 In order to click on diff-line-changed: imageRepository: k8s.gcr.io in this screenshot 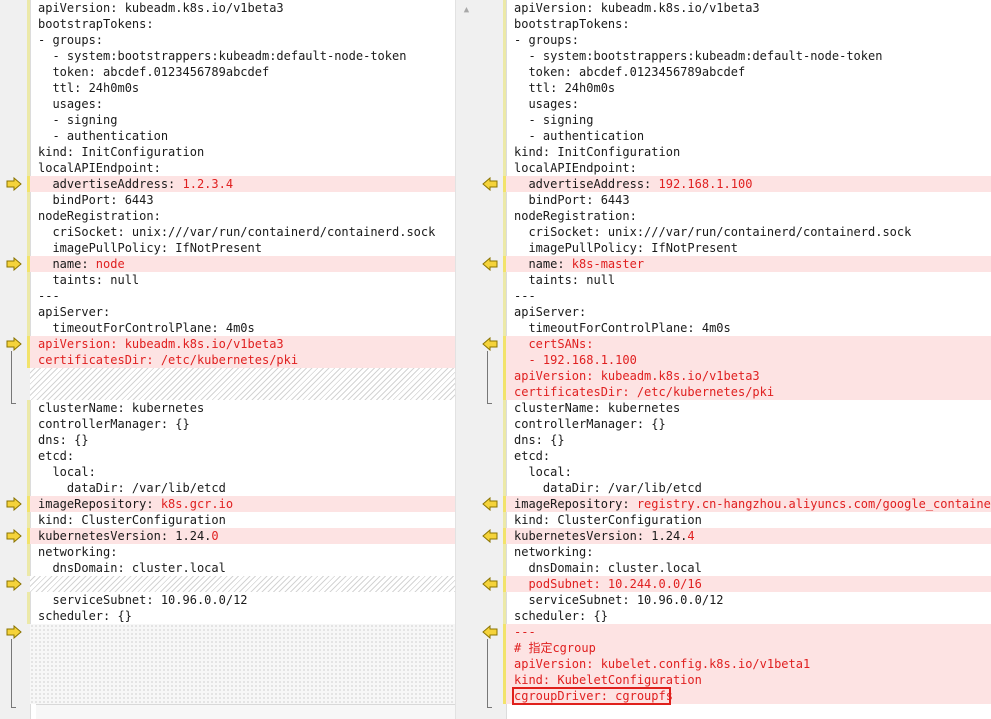, I will do `click(241, 504)`.